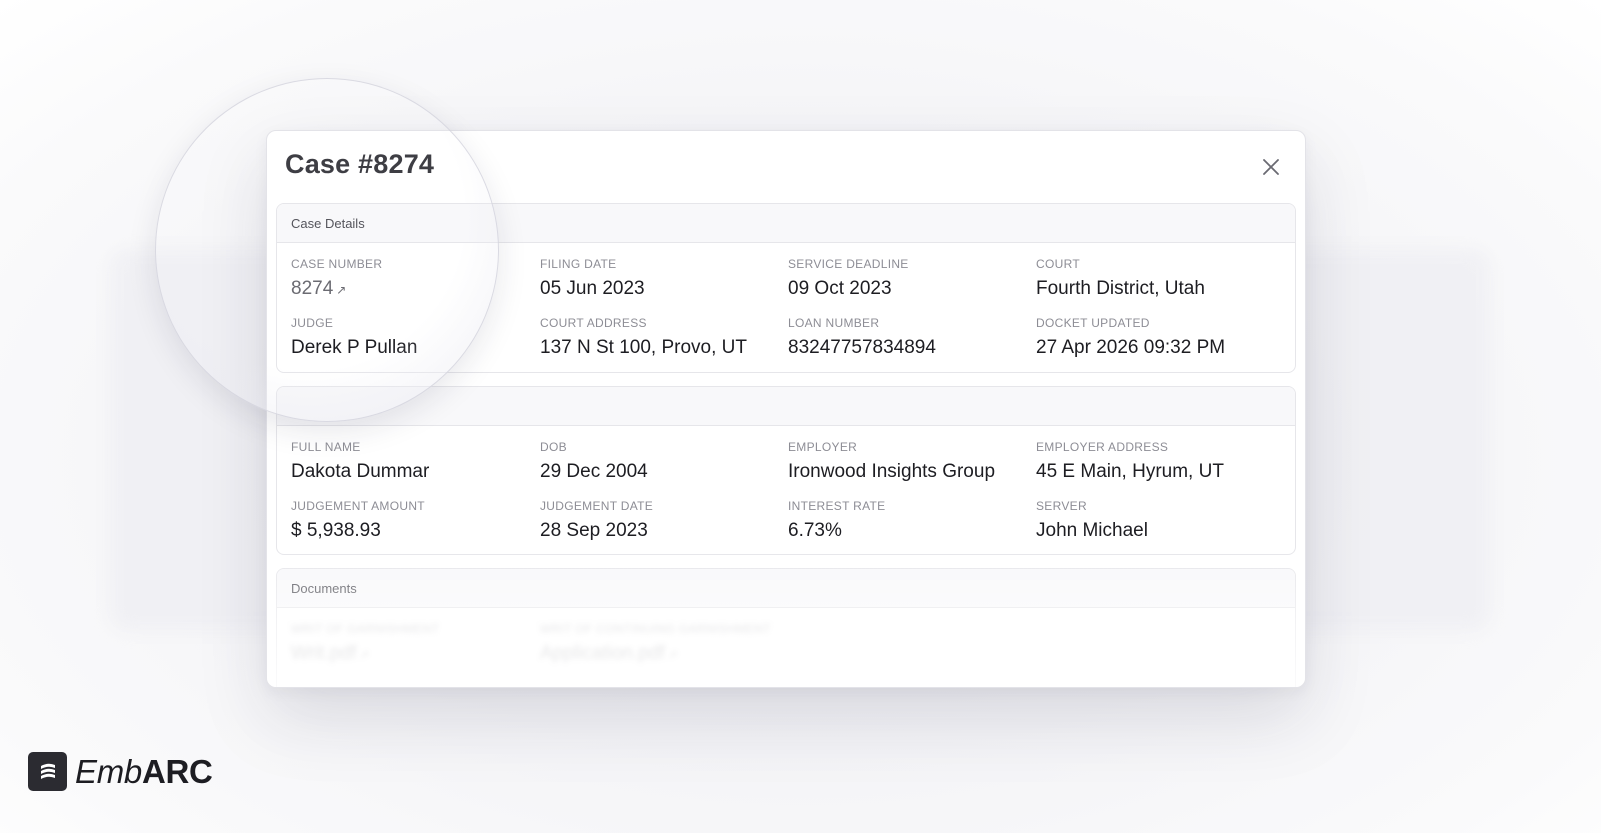 The height and width of the screenshot is (833, 1601). What do you see at coordinates (415, 289) in the screenshot?
I see `case-number-link: 8274 ↗` at bounding box center [415, 289].